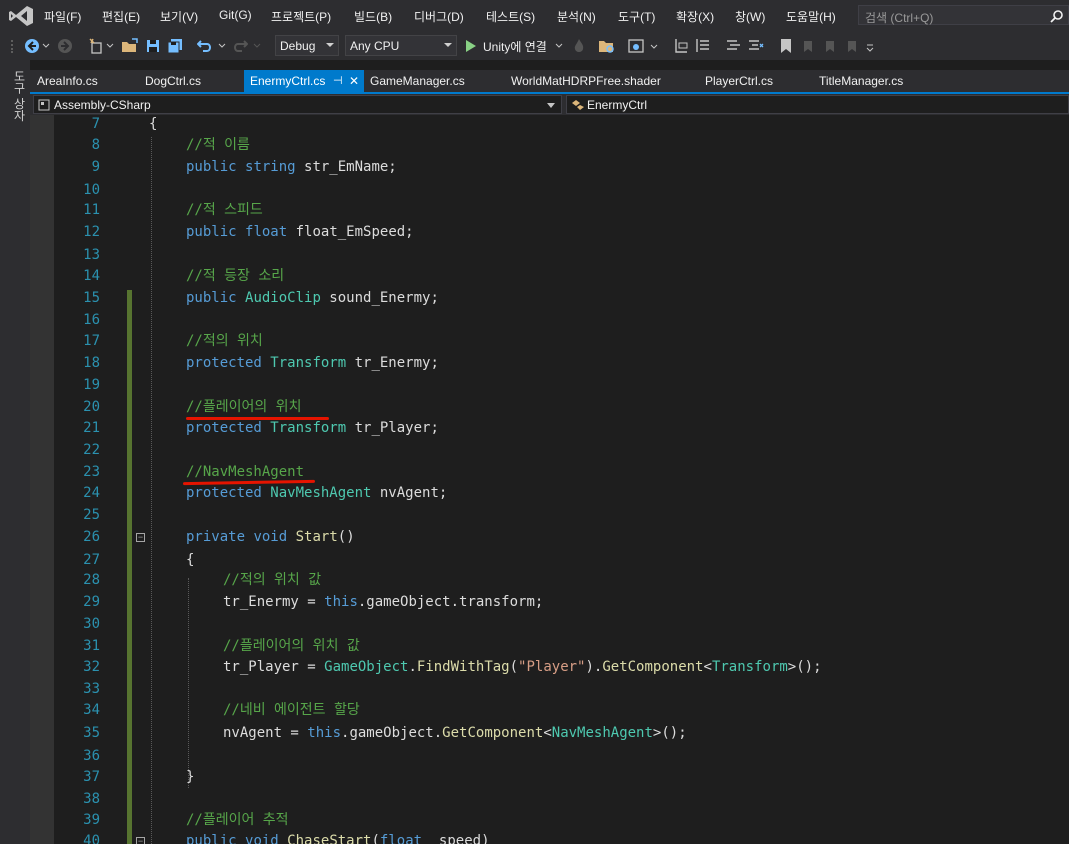  Describe the element at coordinates (338, 81) in the screenshot. I see `pin-icon: ⊣` at that location.